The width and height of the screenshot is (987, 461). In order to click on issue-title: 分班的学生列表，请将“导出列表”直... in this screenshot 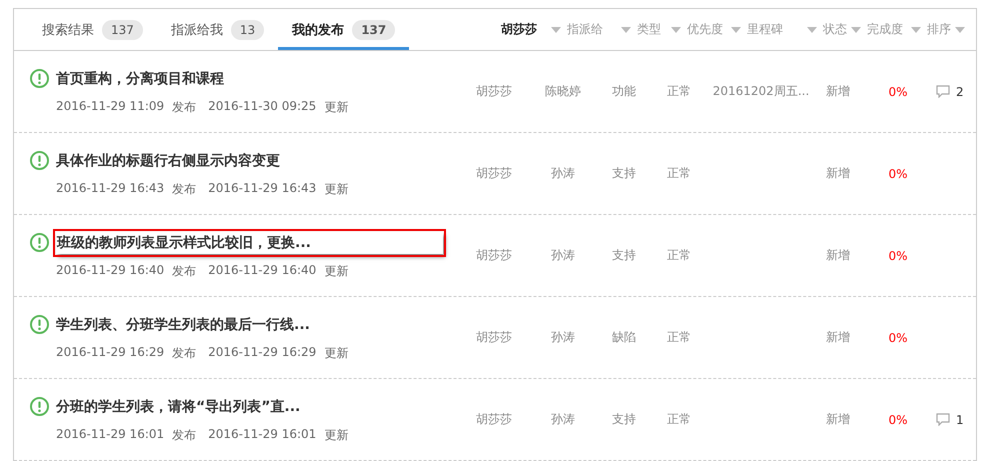, I will do `click(178, 407)`.